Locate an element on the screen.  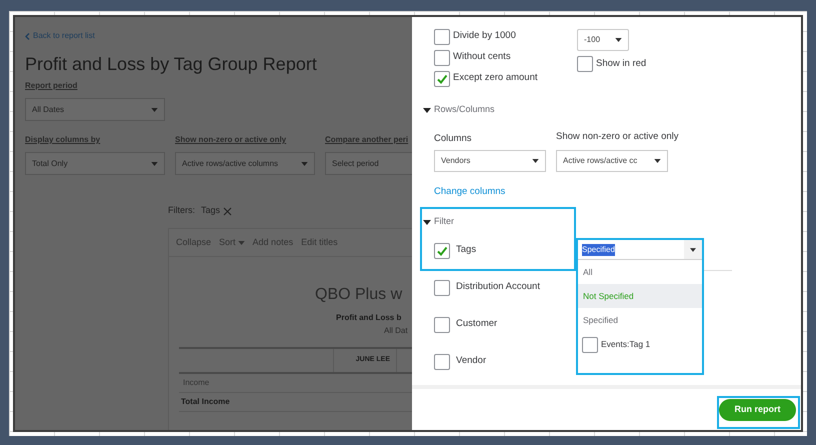
back-link: Back to report list is located at coordinates (60, 36).